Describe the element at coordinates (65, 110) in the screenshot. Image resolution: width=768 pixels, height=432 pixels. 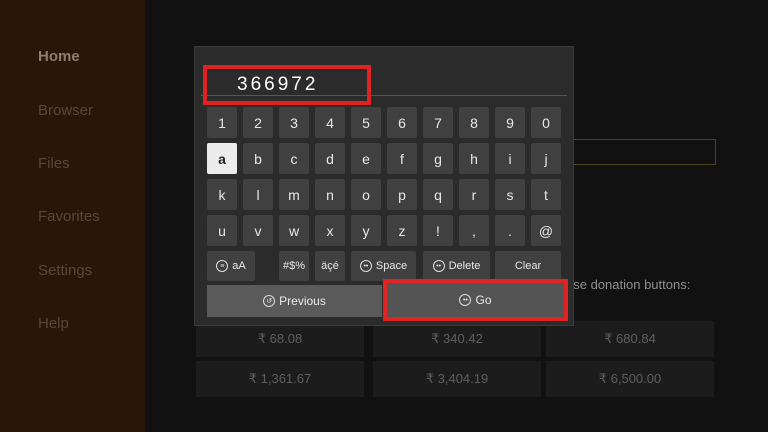
I see `sidebar-item-browser: Browser` at that location.